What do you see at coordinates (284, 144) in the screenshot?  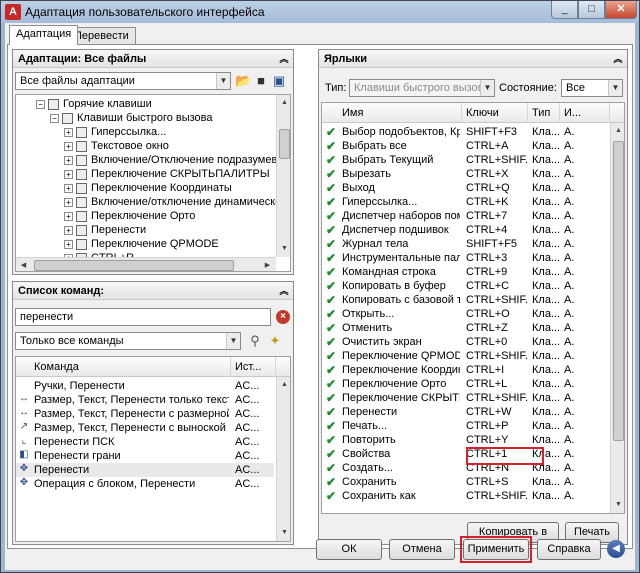 I see `scroll-thumb` at bounding box center [284, 144].